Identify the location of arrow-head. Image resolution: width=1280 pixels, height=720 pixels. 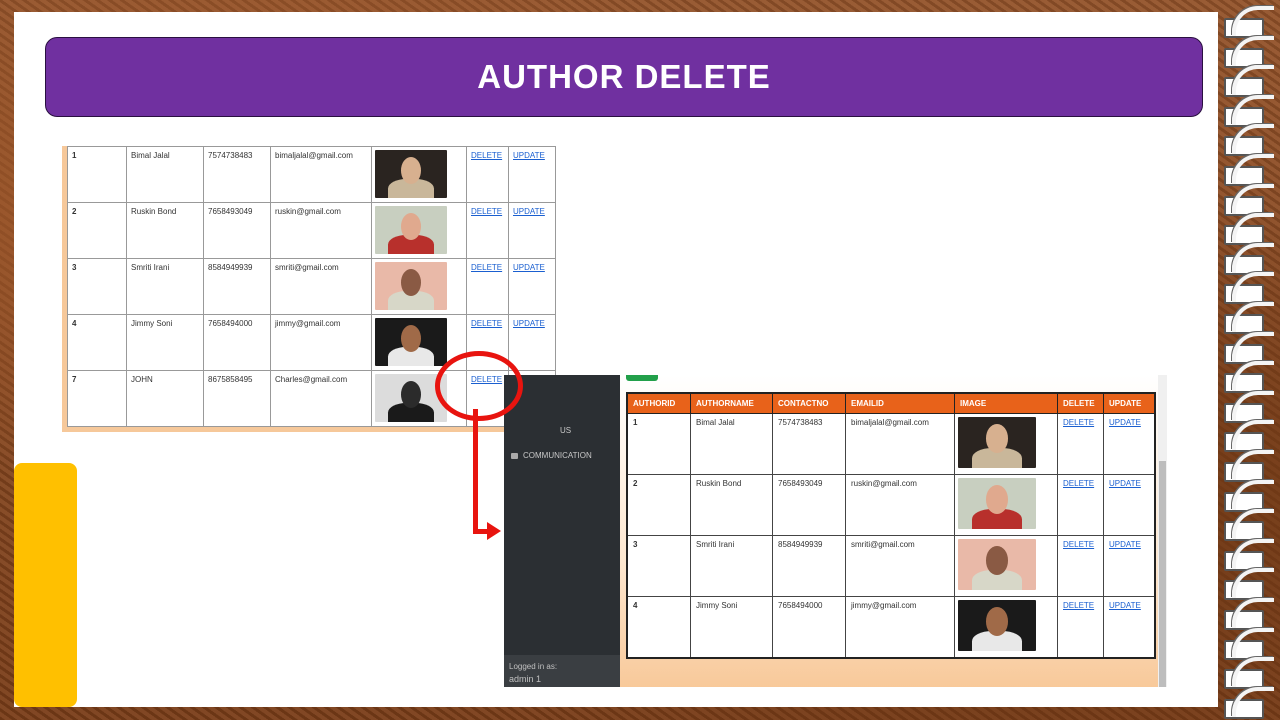
(494, 531).